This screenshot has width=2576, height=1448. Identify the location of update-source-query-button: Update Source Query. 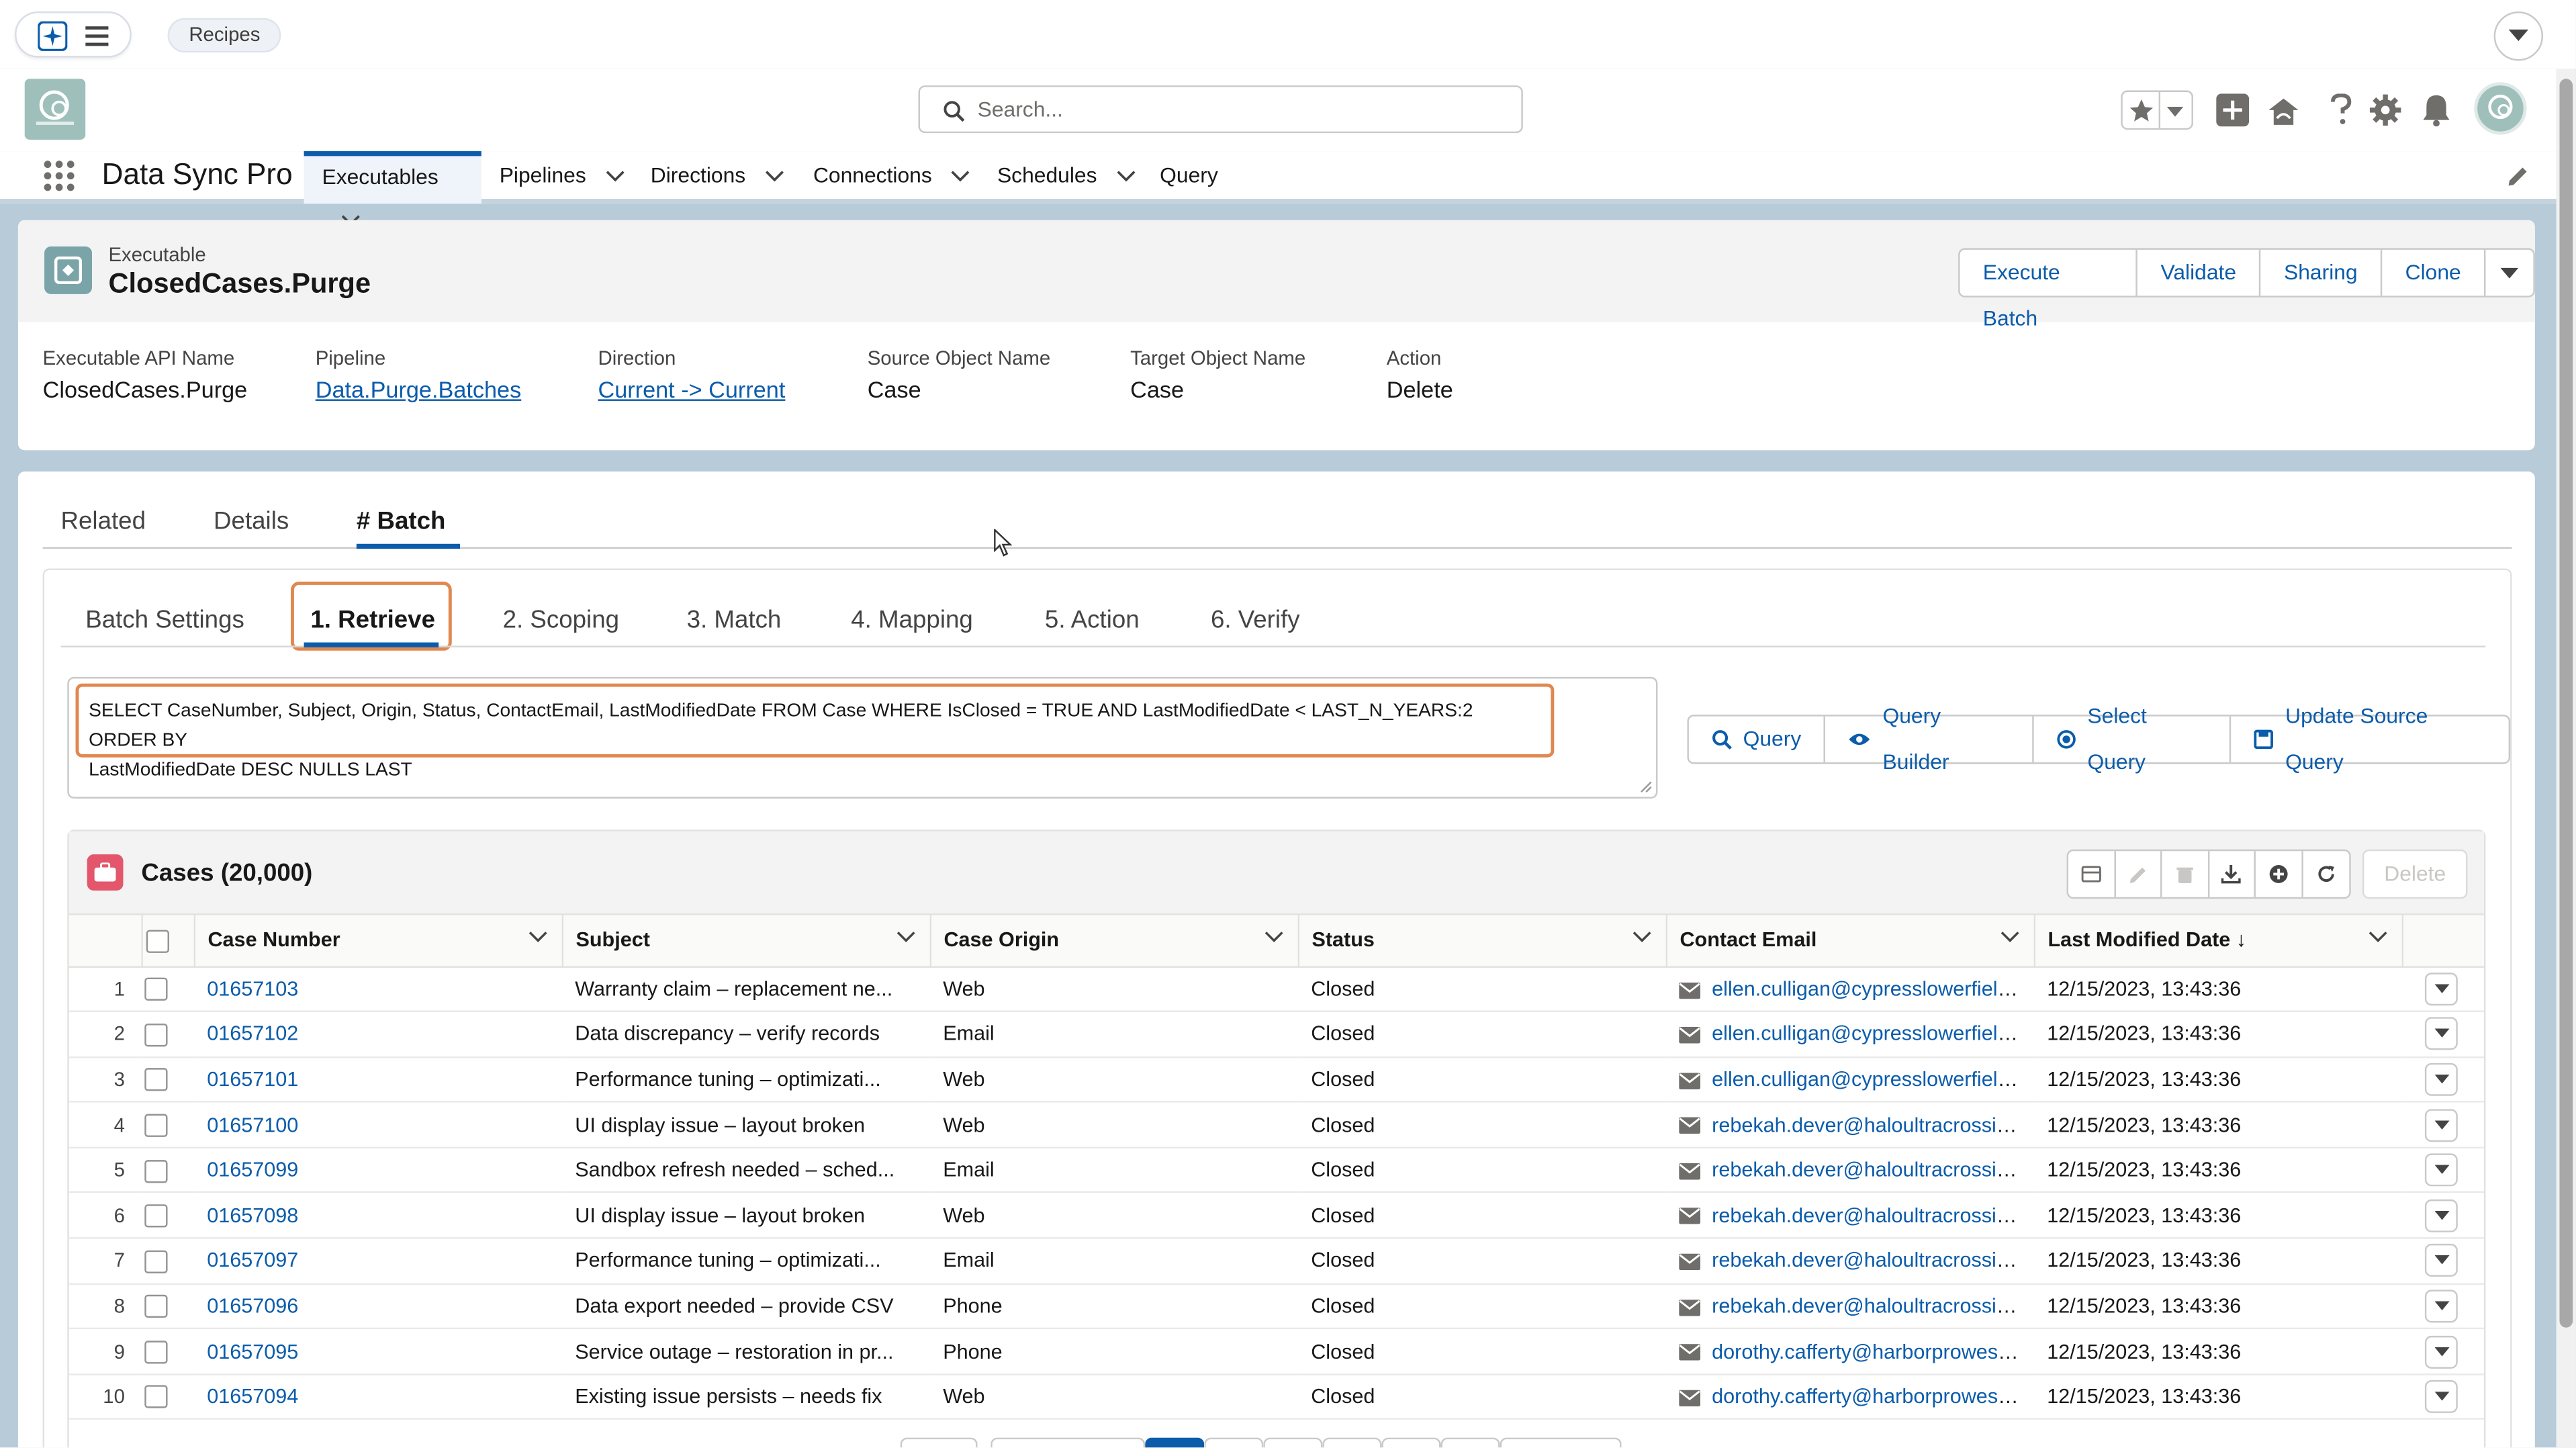
(2370, 738).